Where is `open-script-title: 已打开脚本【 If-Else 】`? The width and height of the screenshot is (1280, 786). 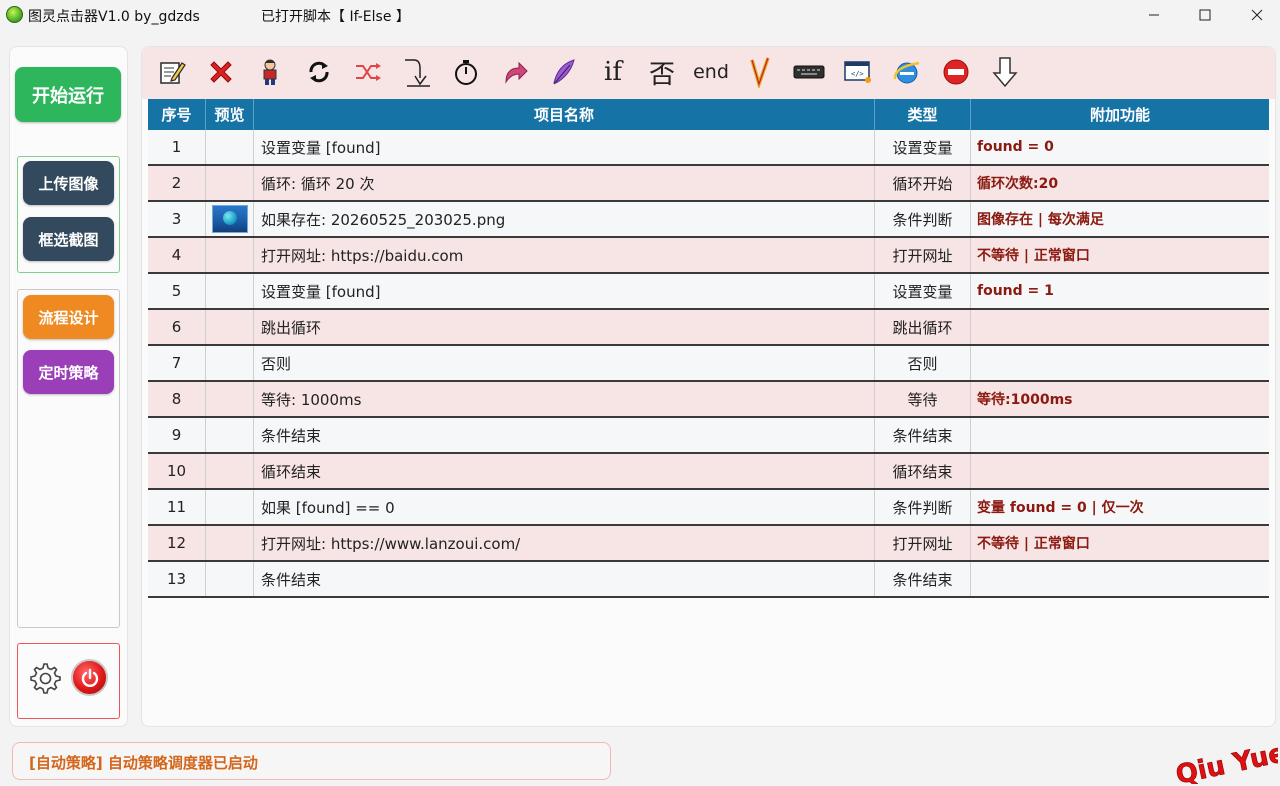
open-script-title: 已打开脚本【 If-Else 】 is located at coordinates (335, 17).